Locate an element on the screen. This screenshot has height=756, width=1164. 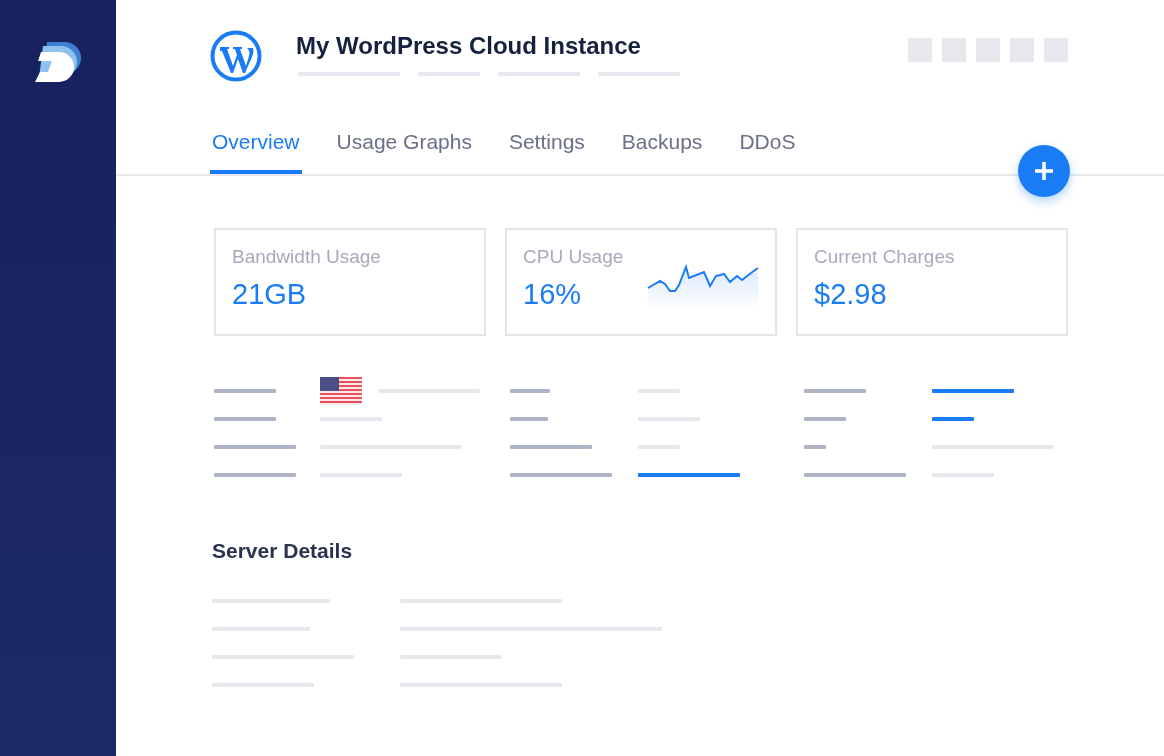
tab: DDoS is located at coordinates (767, 152).